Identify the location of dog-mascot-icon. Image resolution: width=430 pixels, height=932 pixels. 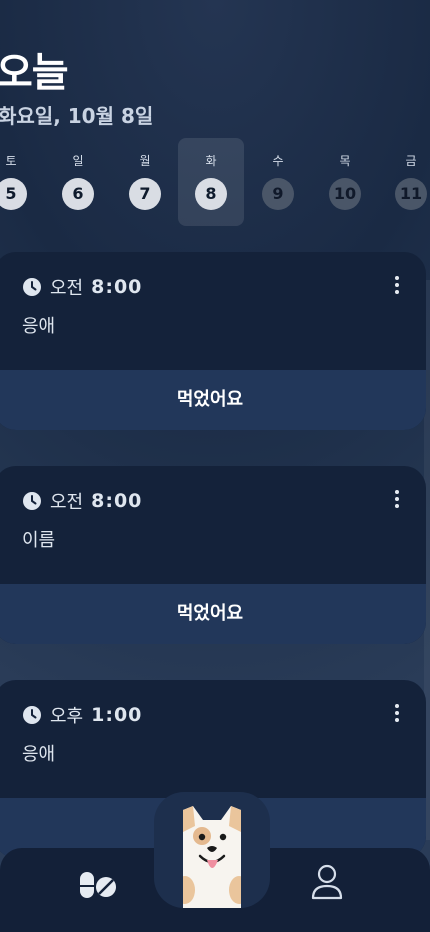
(212, 857).